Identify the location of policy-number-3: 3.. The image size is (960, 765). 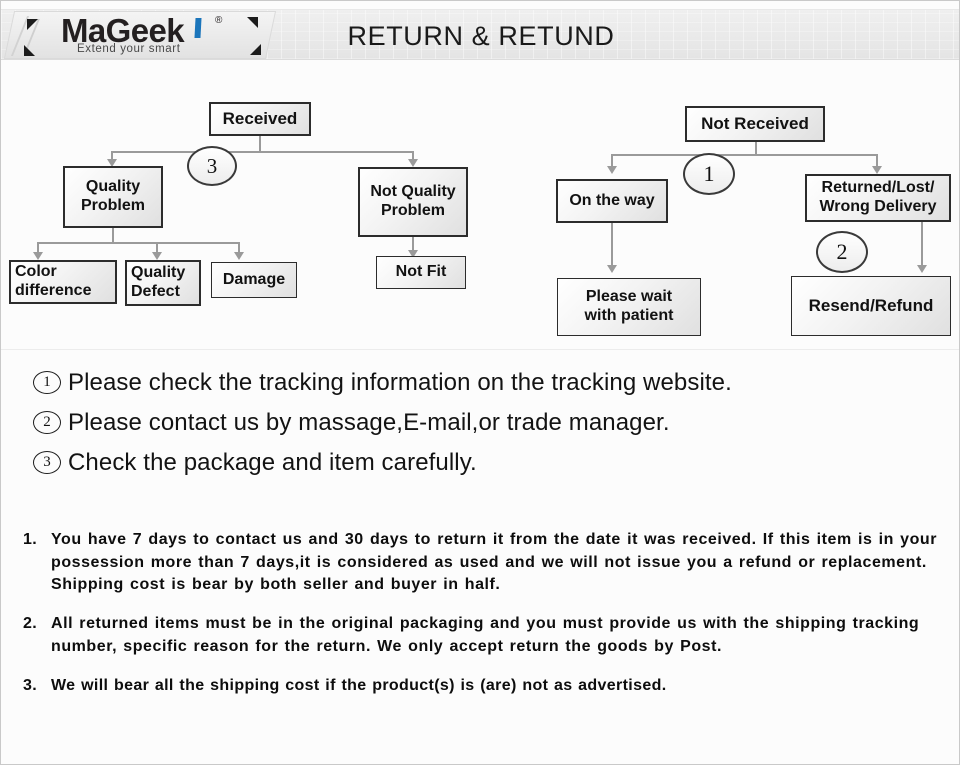
(30, 685).